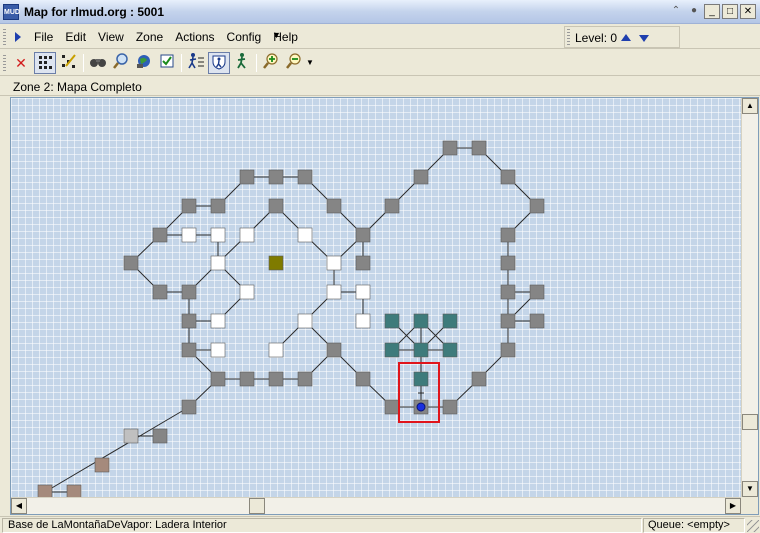  What do you see at coordinates (753, 526) in the screenshot?
I see `resize-grip` at bounding box center [753, 526].